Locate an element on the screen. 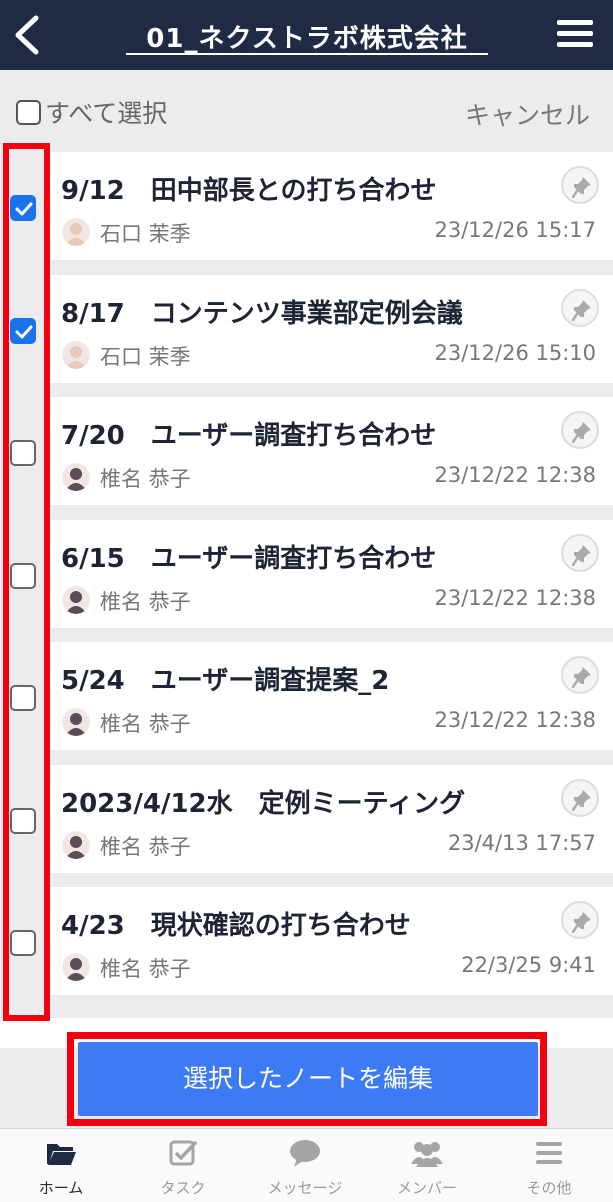 This screenshot has height=1202, width=613. folder-icon is located at coordinates (61, 1154).